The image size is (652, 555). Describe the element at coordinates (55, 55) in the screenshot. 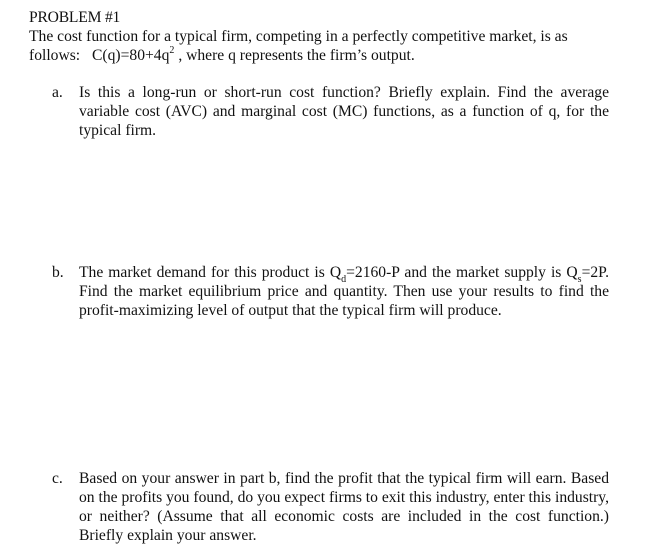

I see `intro-line-2-prefix: follows:` at that location.